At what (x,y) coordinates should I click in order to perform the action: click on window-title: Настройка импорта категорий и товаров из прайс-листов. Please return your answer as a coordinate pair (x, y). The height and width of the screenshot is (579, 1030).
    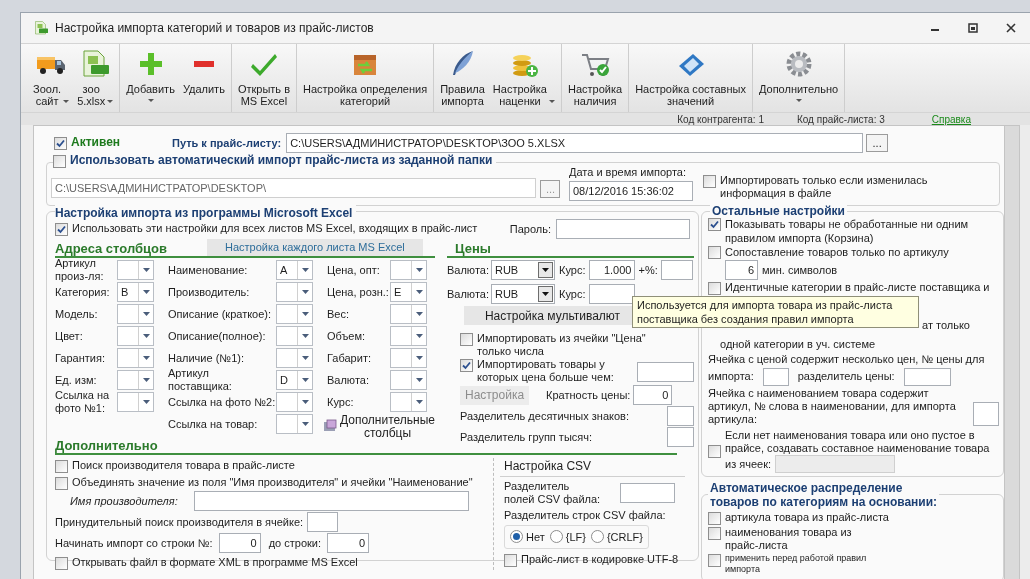
    Looking at the image, I should click on (215, 28).